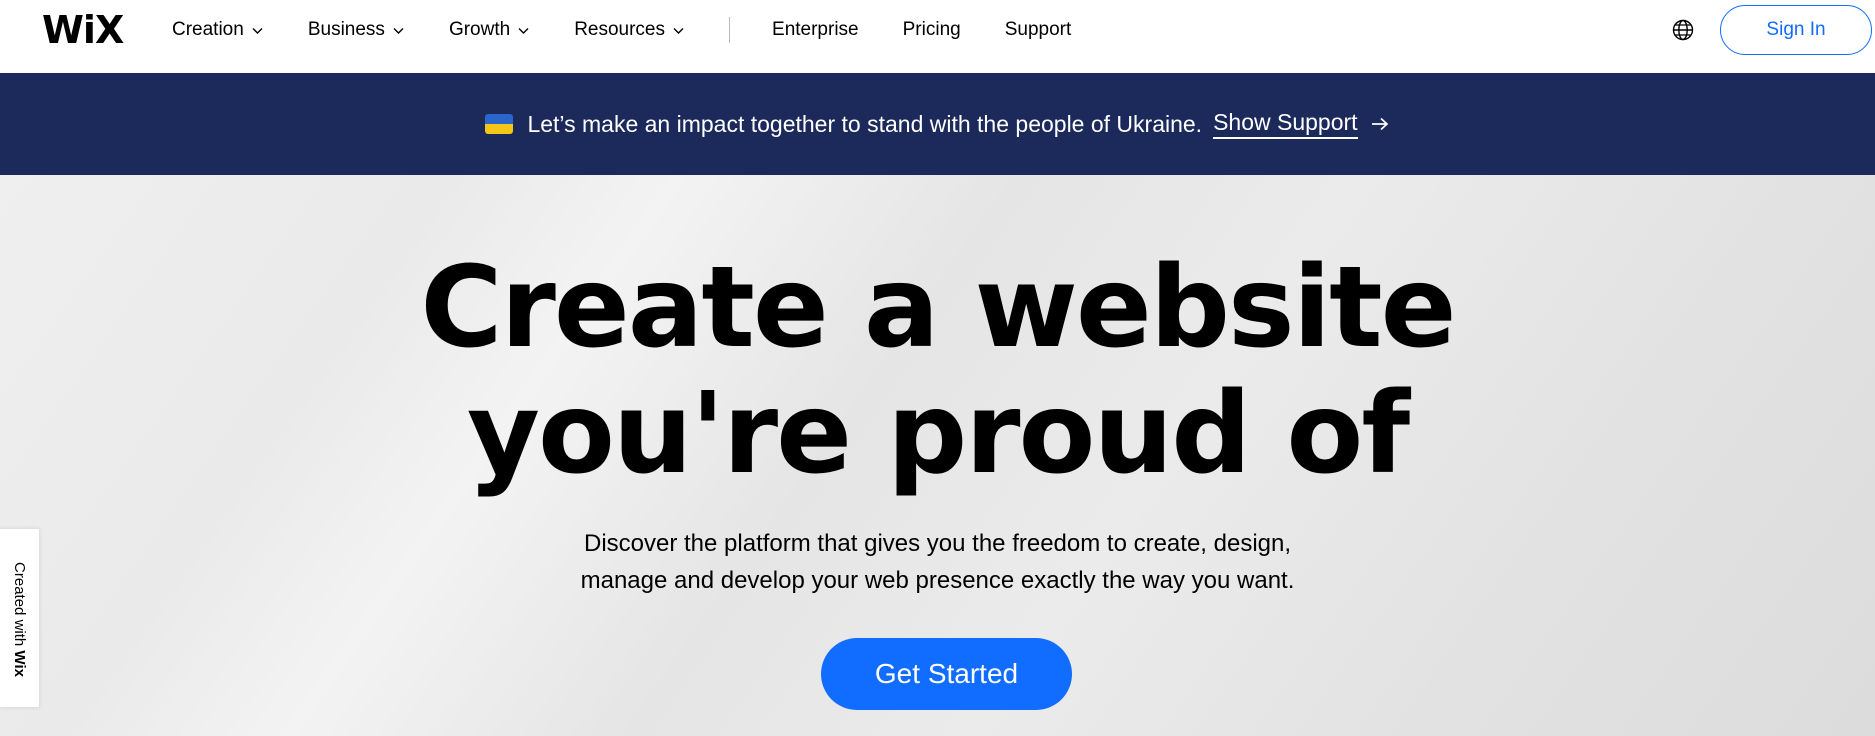  I want to click on nav-business: Business, so click(356, 30).